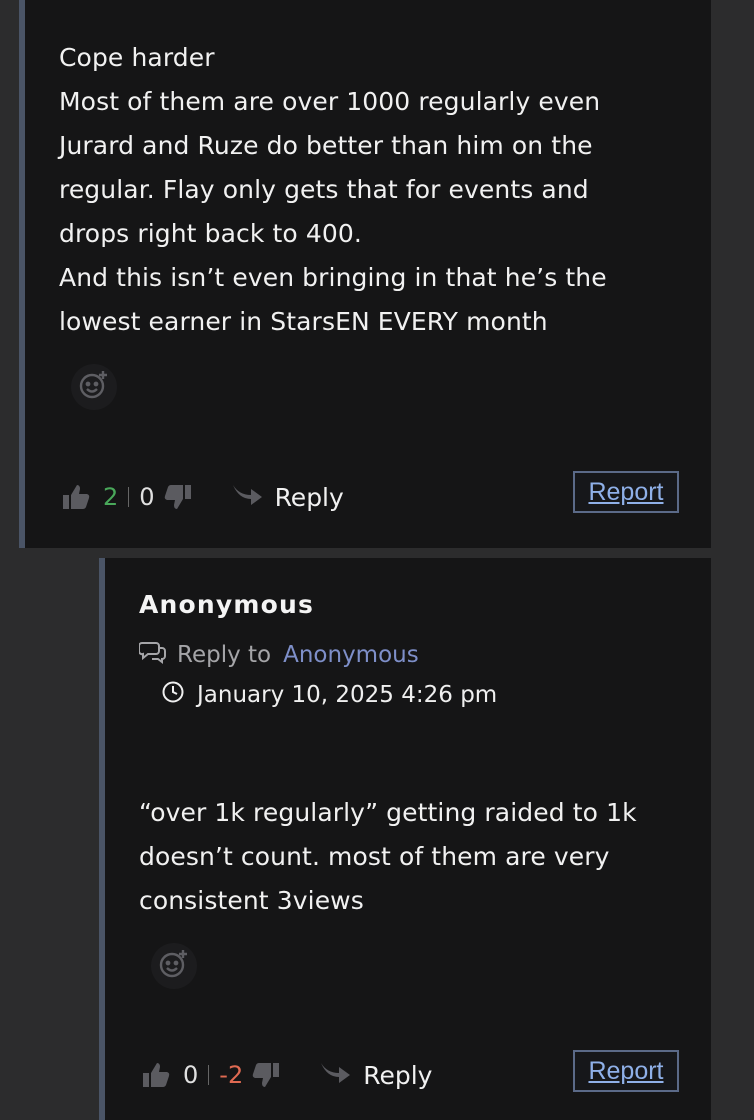  Describe the element at coordinates (111, 497) in the screenshot. I see `upvote-count: 2` at that location.